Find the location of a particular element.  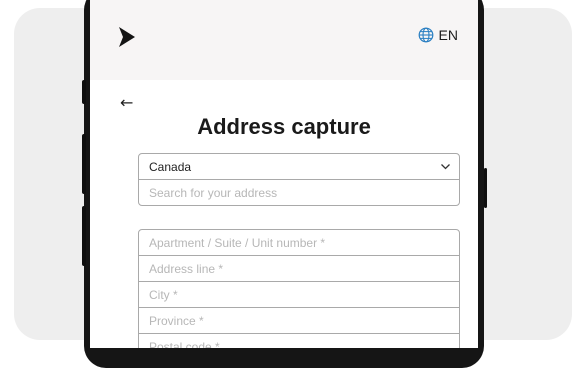

address-line-placeholder: Address line * is located at coordinates (186, 268).